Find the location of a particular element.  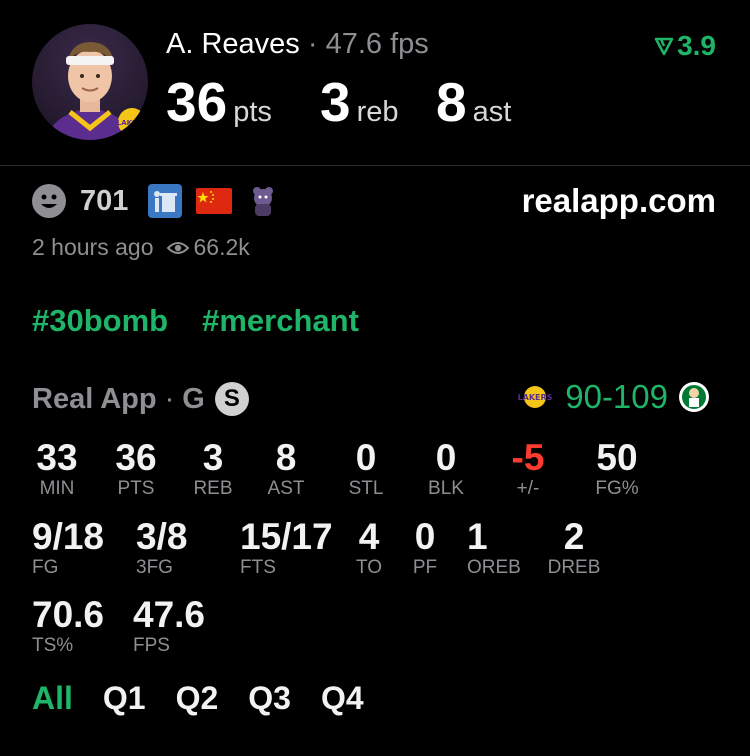

game-score: LAKERS 90-109 is located at coordinates (612, 397).